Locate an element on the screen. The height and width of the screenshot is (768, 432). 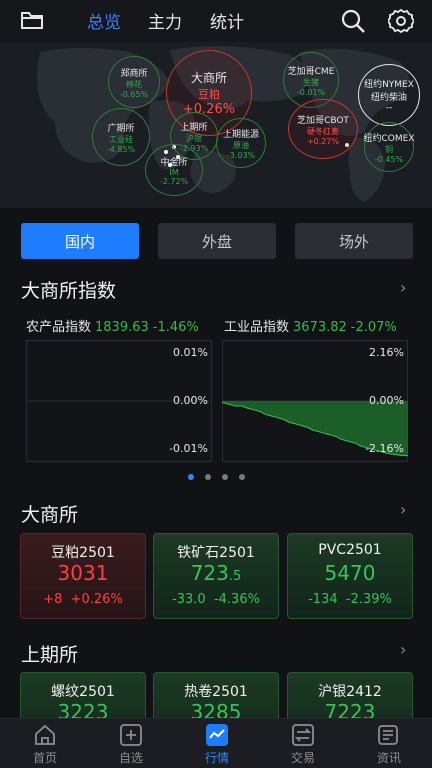
industrial-tick-bottom: -2.16% is located at coordinates (384, 448).